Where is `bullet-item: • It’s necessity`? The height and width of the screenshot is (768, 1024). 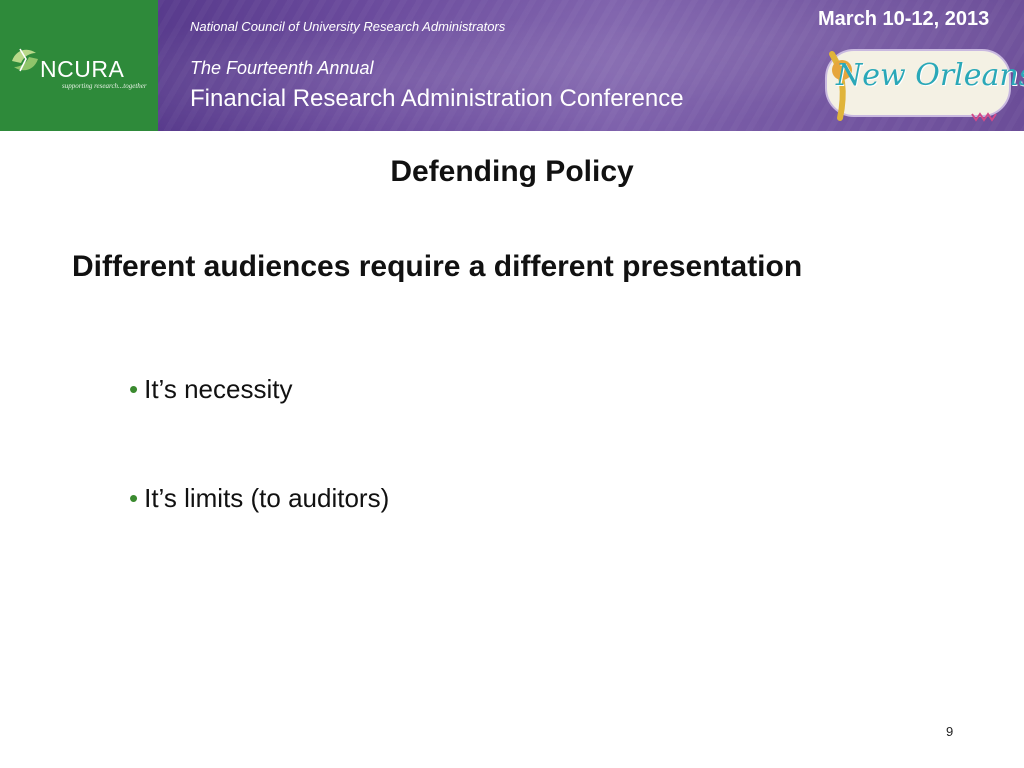
bullet-item: • It’s necessity is located at coordinates (210, 389).